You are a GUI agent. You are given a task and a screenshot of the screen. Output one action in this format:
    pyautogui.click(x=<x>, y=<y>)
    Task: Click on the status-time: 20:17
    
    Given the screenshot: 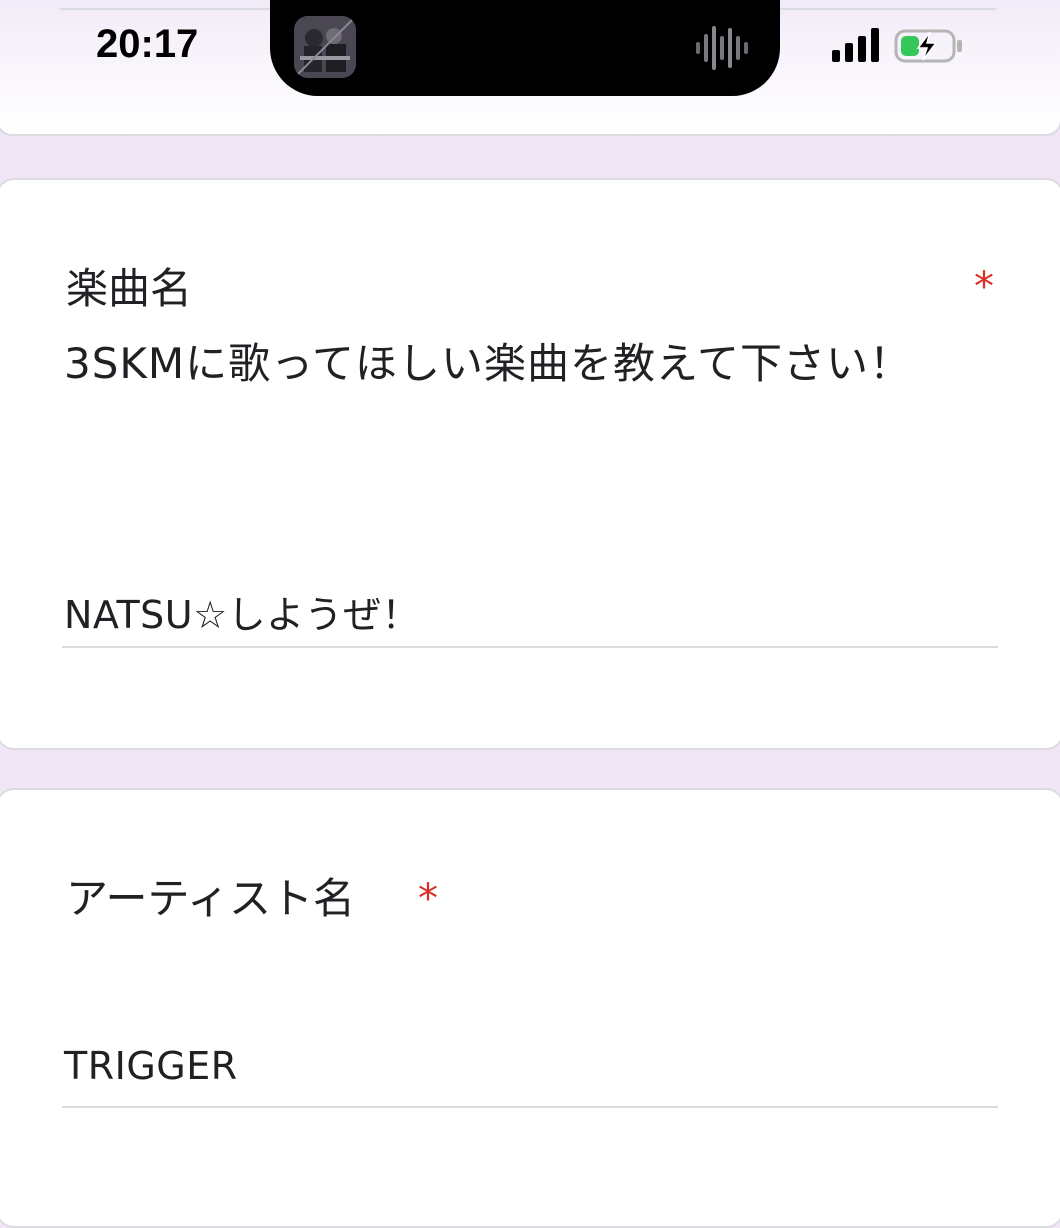 What is the action you would take?
    pyautogui.click(x=147, y=44)
    